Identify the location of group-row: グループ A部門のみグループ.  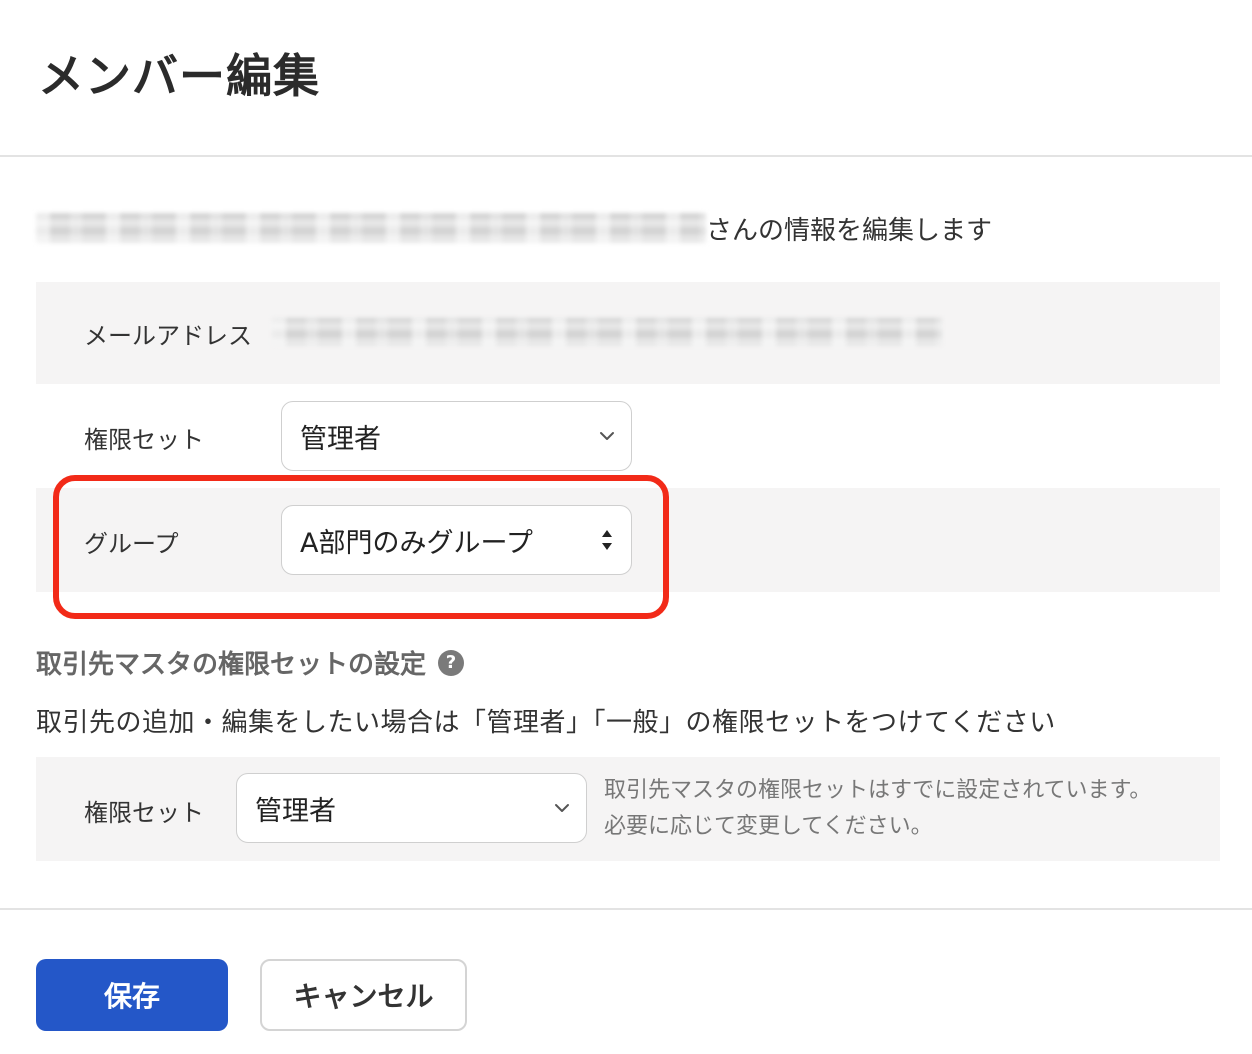
(628, 540).